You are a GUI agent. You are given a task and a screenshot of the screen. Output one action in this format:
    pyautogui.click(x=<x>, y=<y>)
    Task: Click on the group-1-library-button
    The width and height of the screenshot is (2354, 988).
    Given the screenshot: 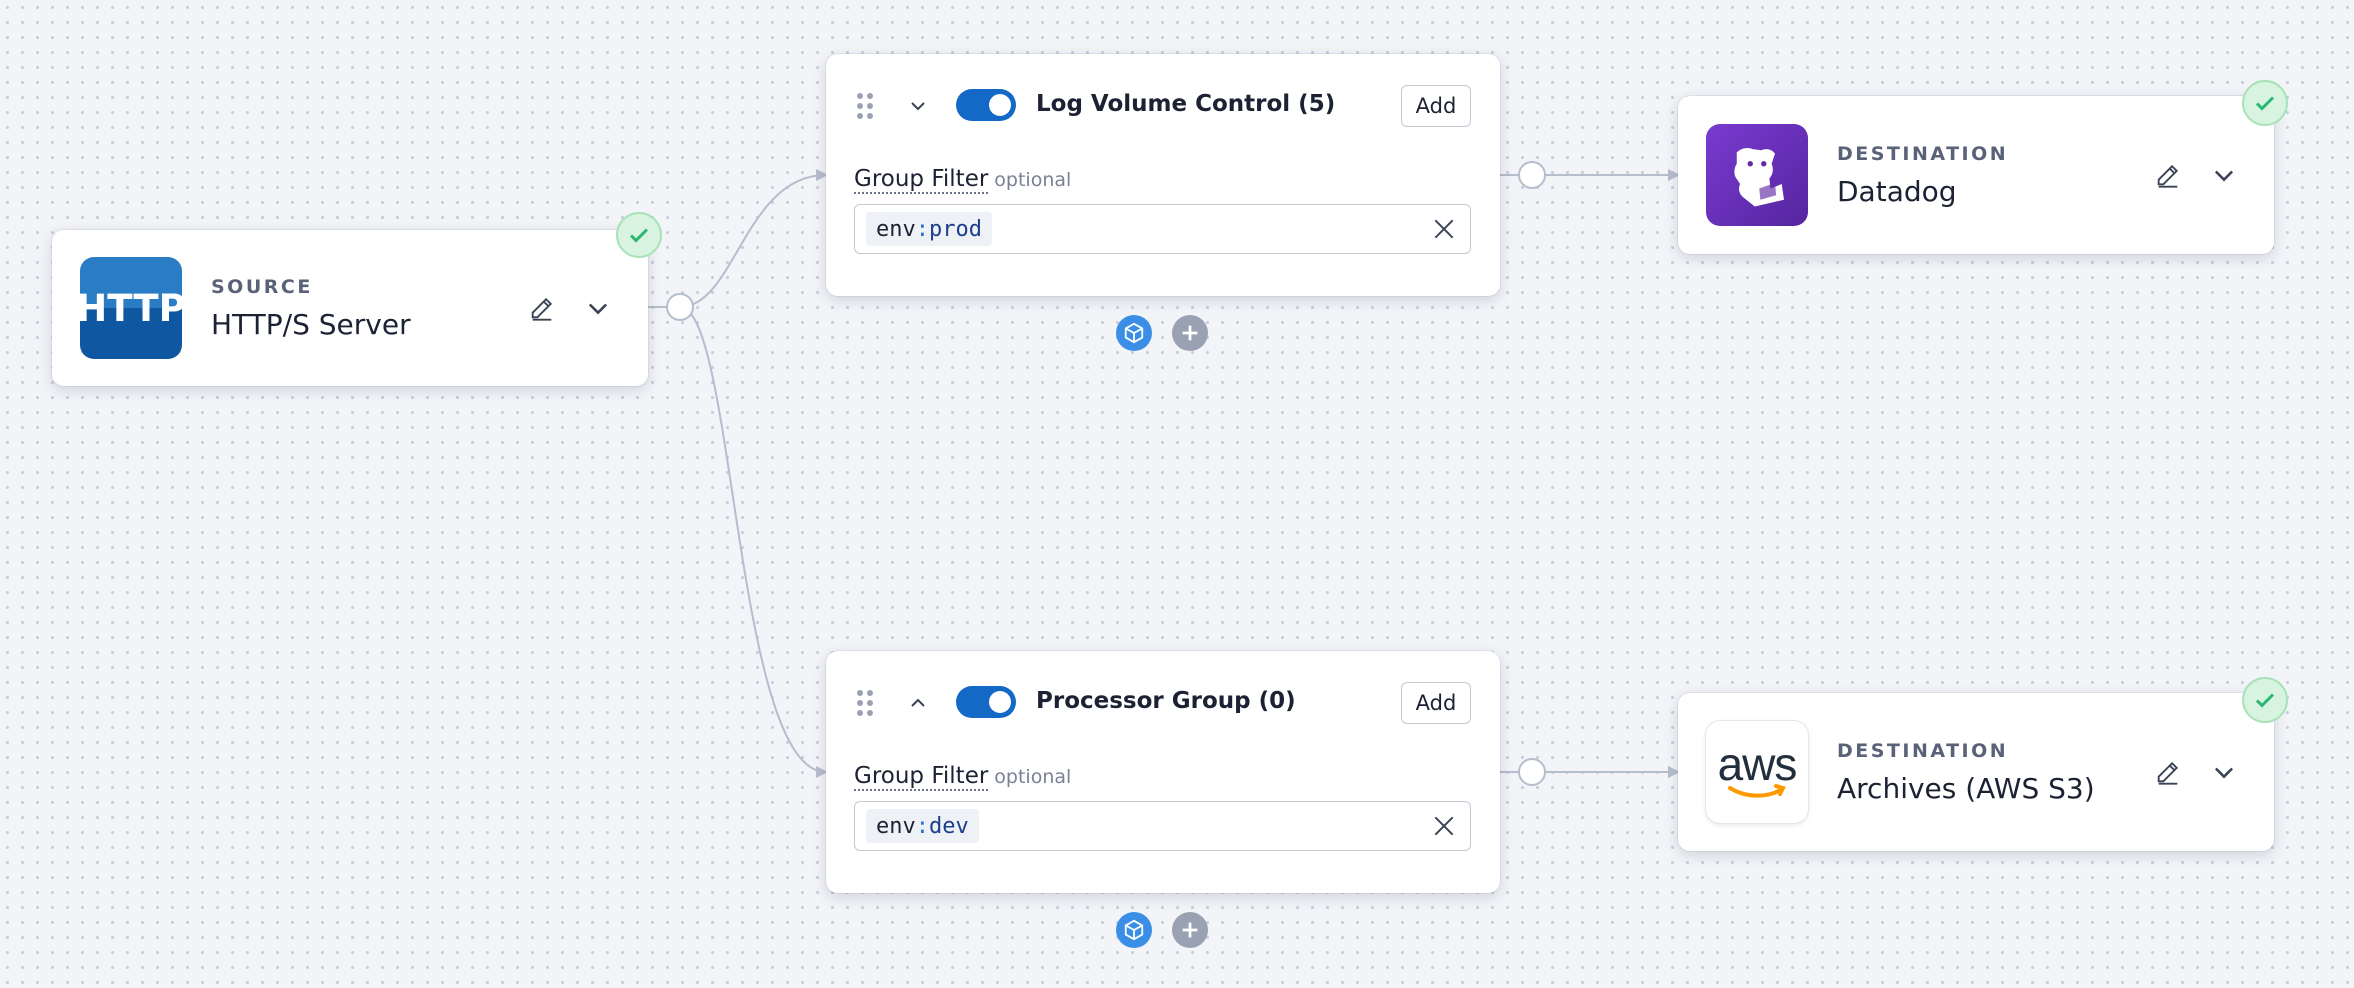 What is the action you would take?
    pyautogui.click(x=1134, y=333)
    